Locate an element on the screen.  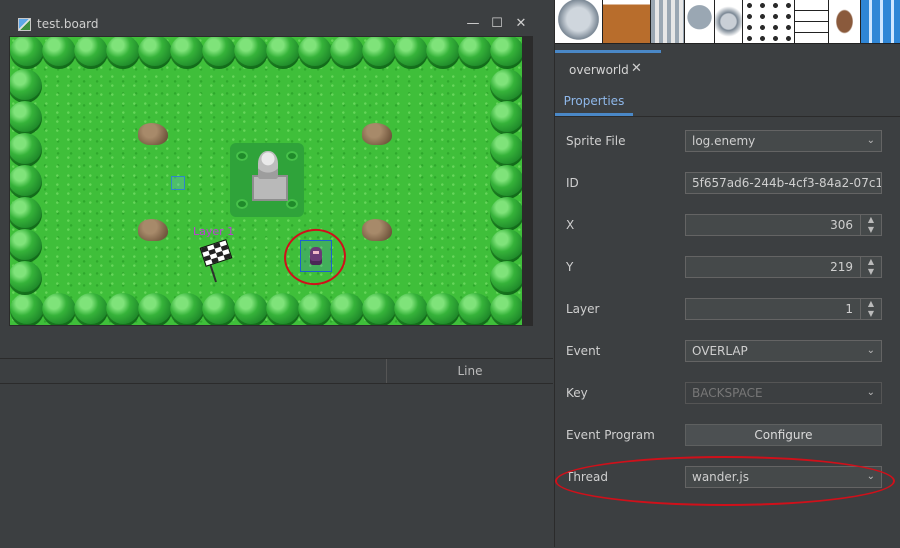
board-titlebar: test.board — ☐ ✕ is located at coordinates (271, 24).